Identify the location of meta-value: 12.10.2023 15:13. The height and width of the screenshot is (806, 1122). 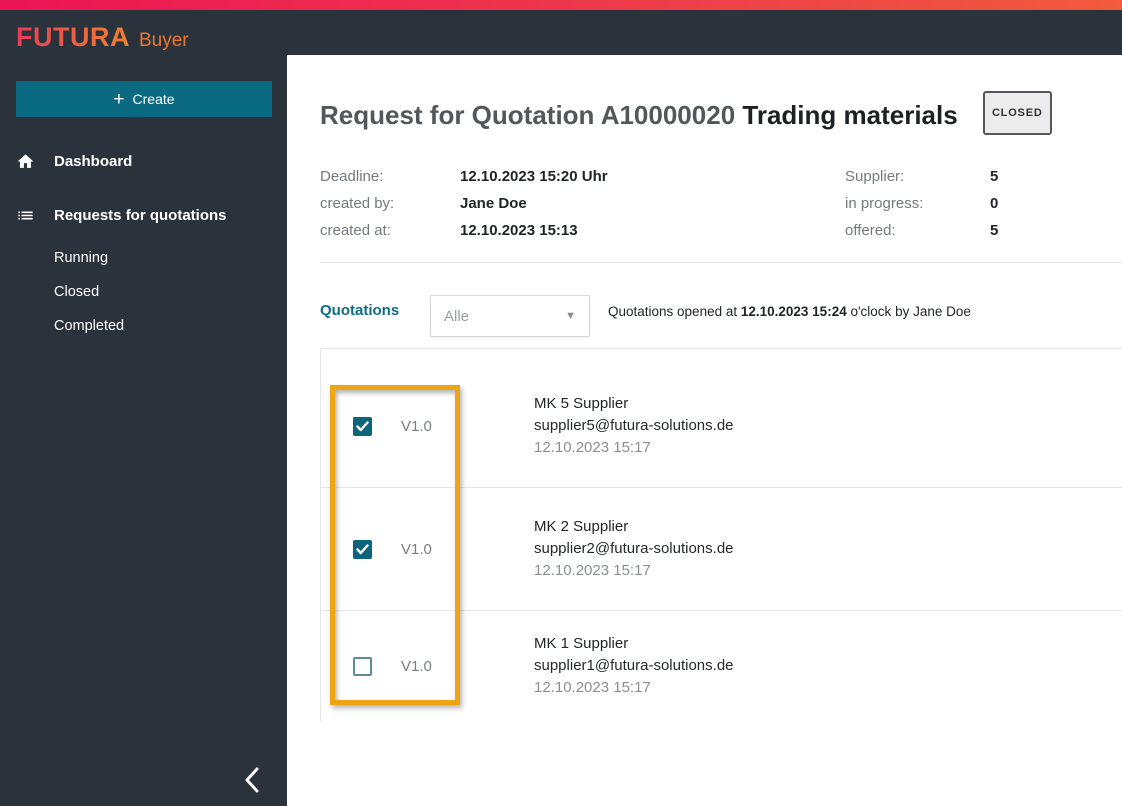
(519, 230).